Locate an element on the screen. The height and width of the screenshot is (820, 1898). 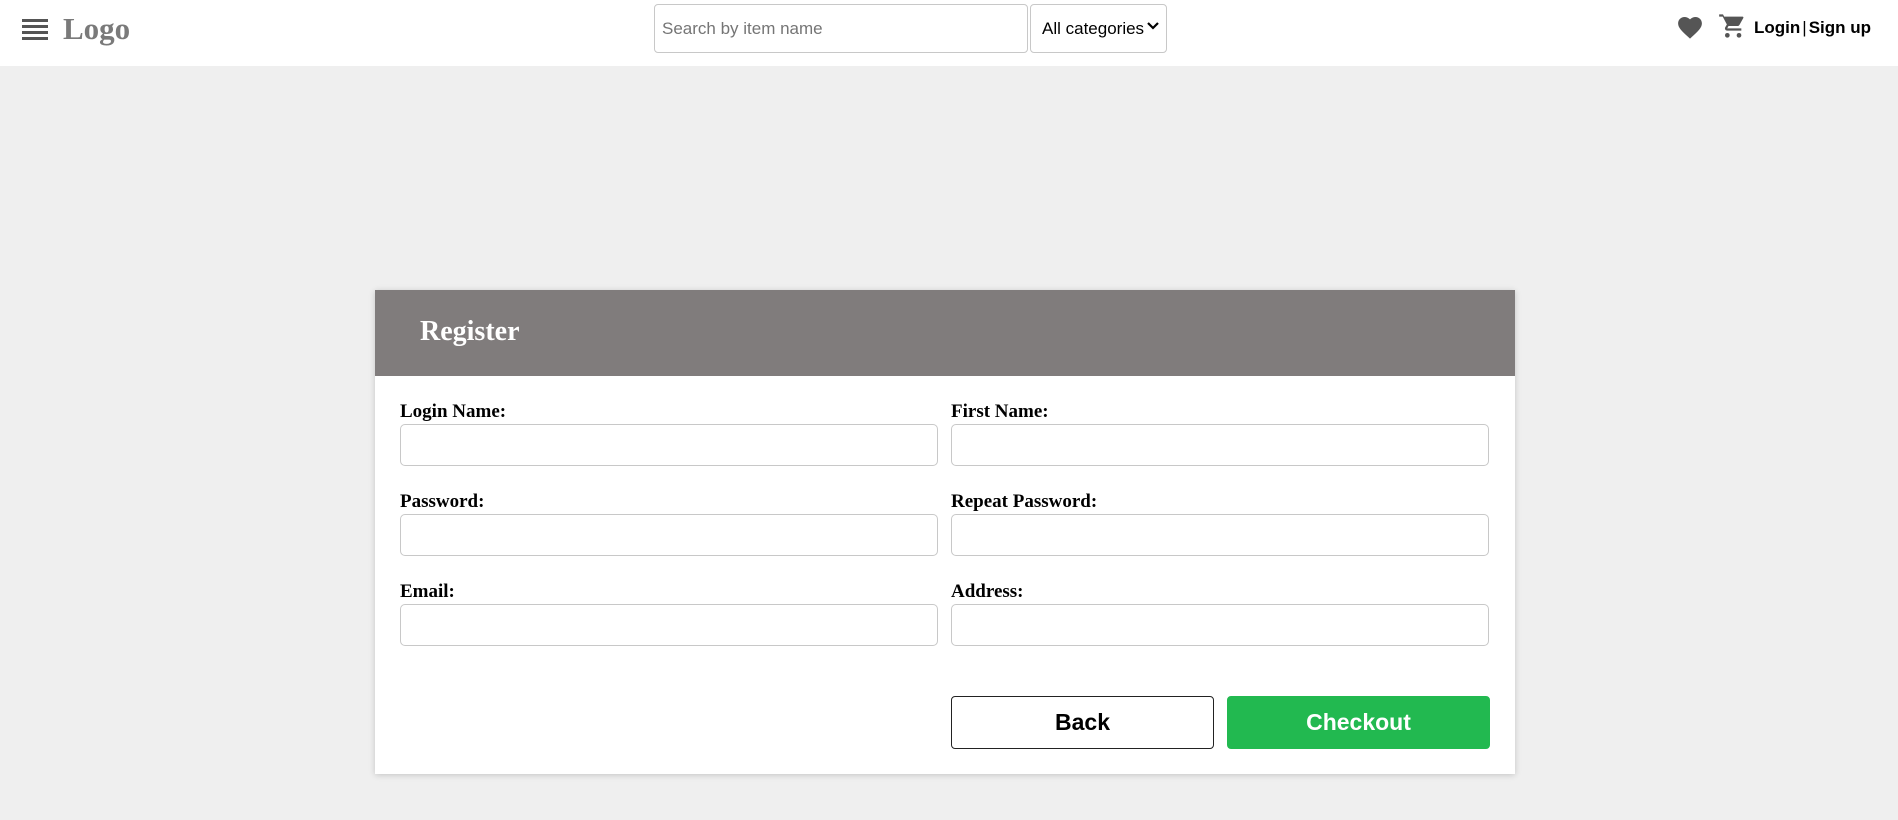
checkout-button: Checkout is located at coordinates (1358, 722).